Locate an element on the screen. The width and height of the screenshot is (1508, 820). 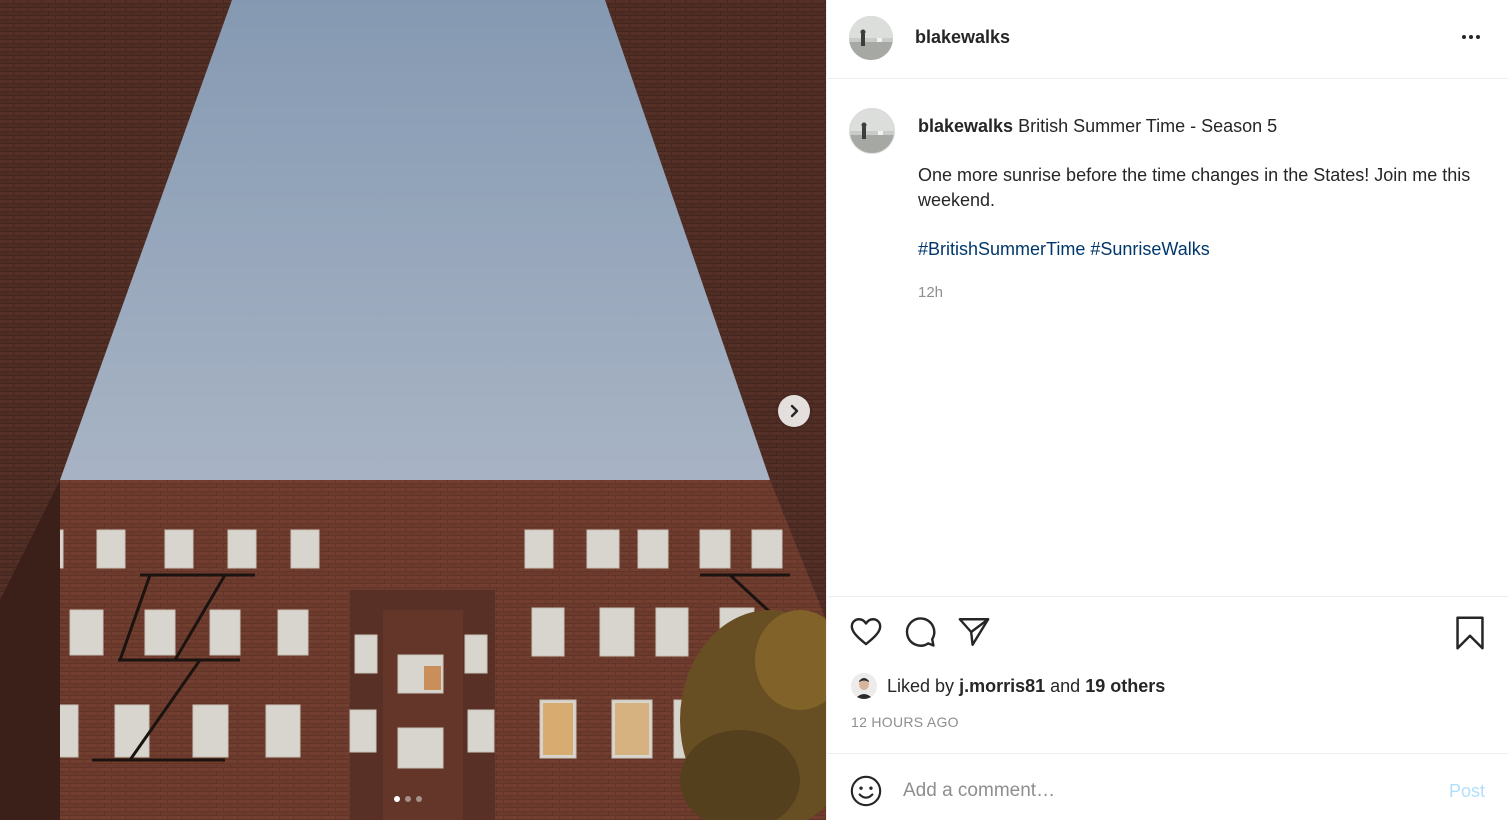
liked-by-prefix: Liked by is located at coordinates (921, 685).